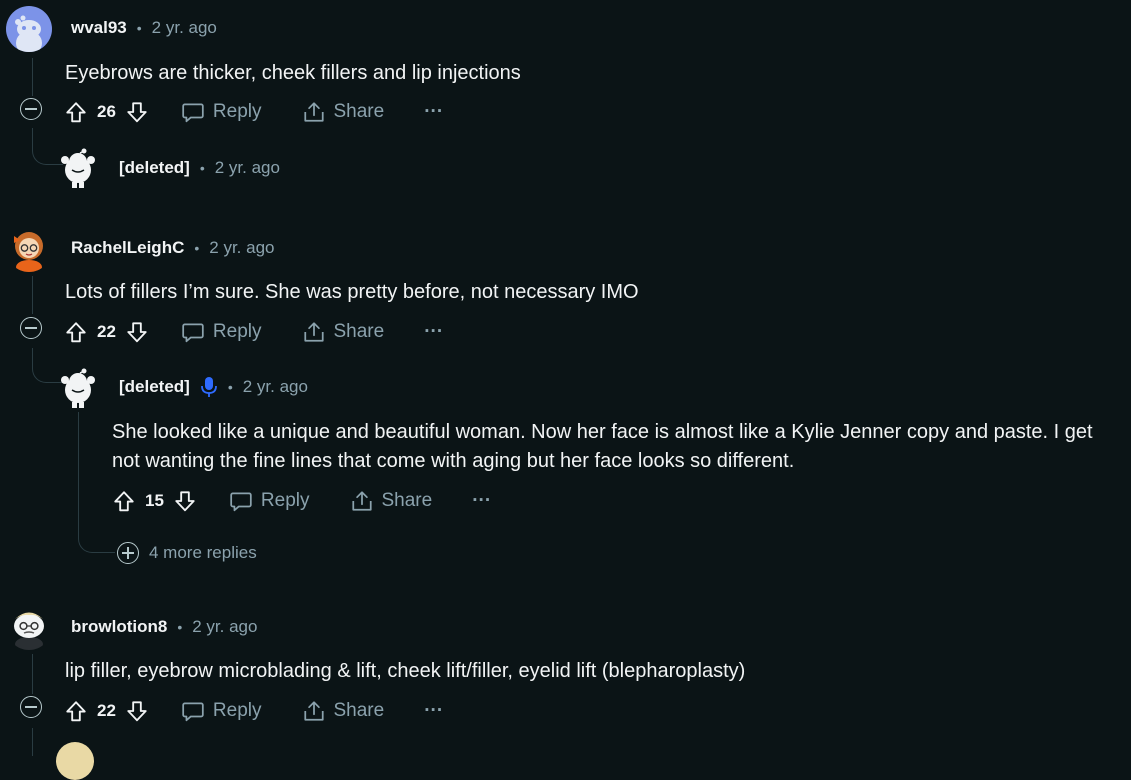 This screenshot has width=1131, height=780. Describe the element at coordinates (99, 28) in the screenshot. I see `username: wval93` at that location.